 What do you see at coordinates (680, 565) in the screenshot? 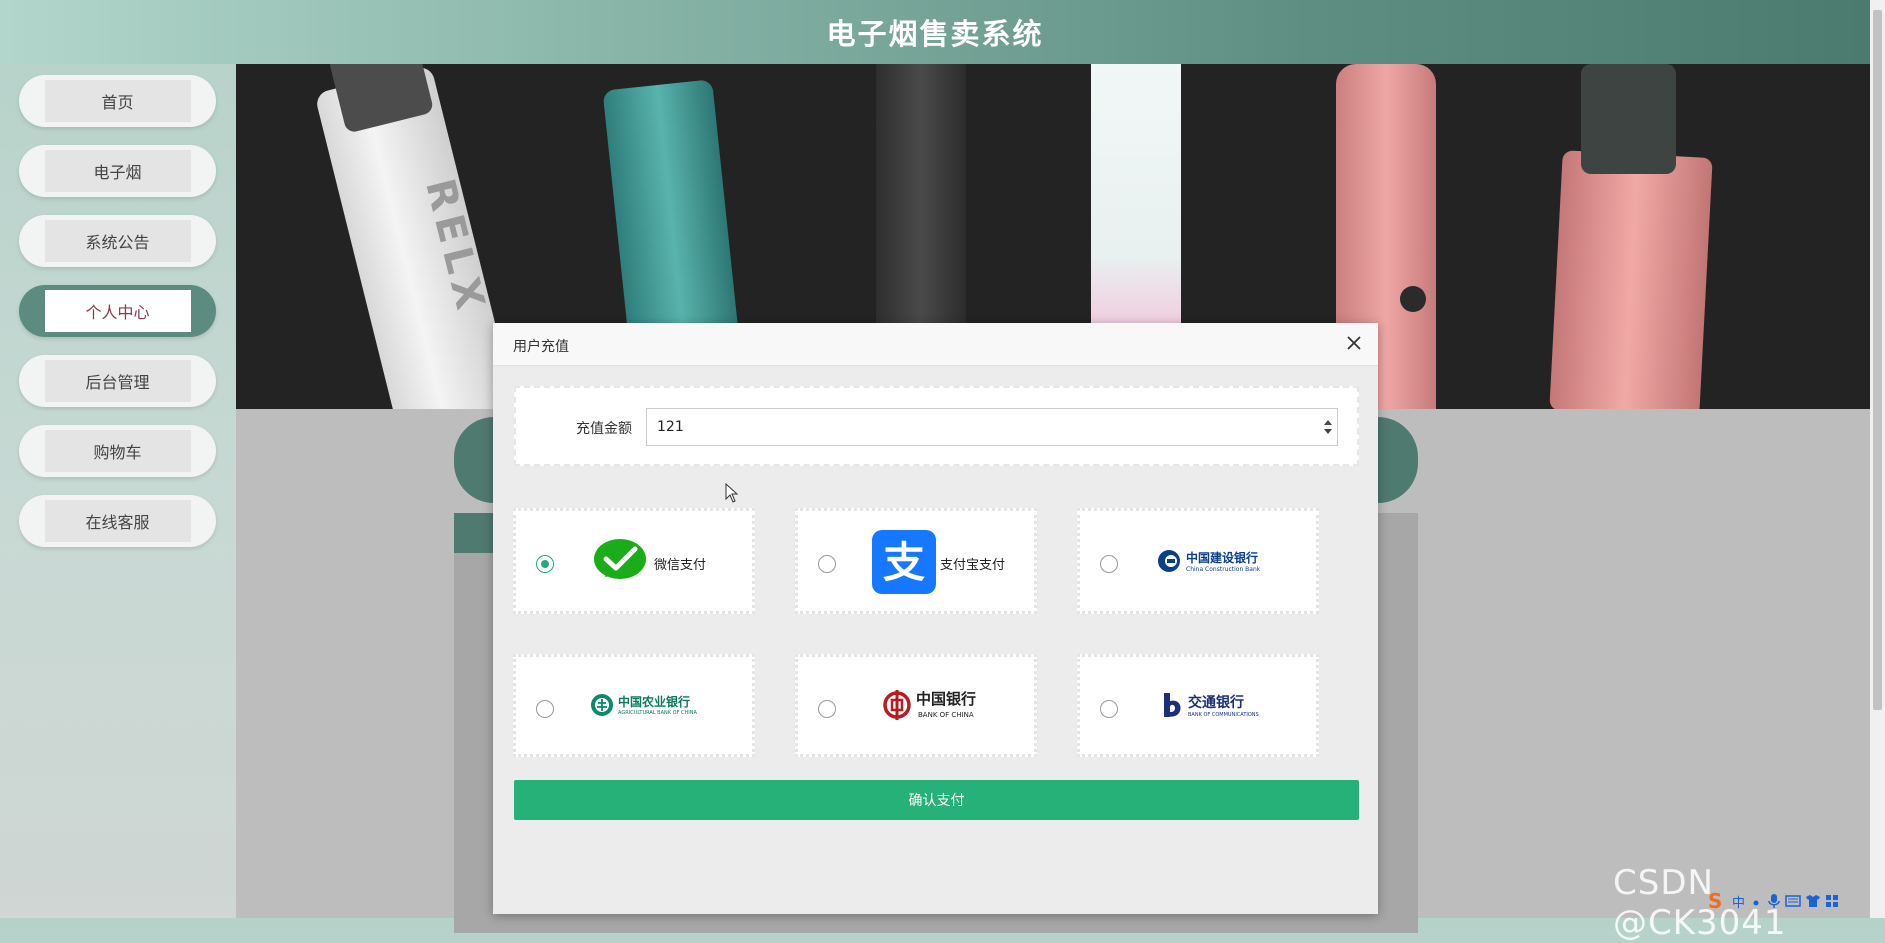
I see `wechat-pay-label: 微信支付` at bounding box center [680, 565].